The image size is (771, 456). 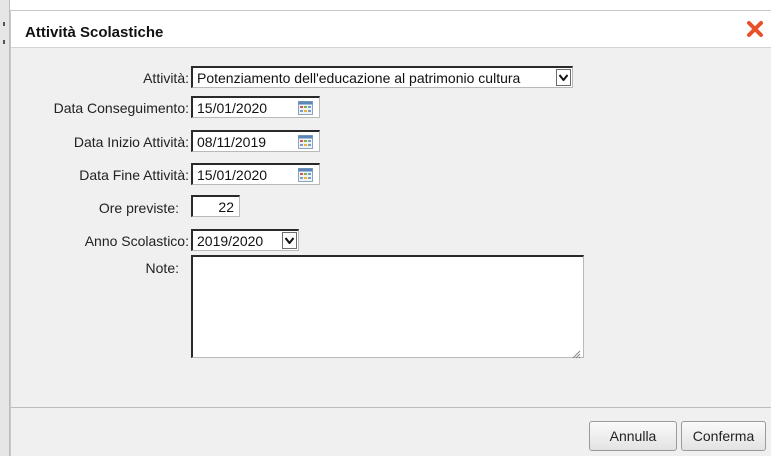 What do you see at coordinates (755, 29) in the screenshot?
I see `close-icon` at bounding box center [755, 29].